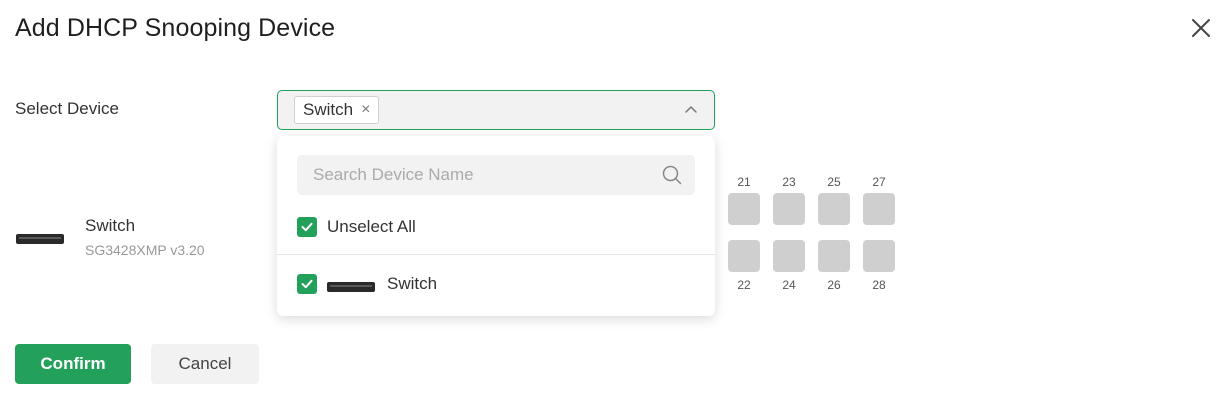 The image size is (1219, 399). Describe the element at coordinates (496, 110) in the screenshot. I see `device-select: Switch ×` at that location.